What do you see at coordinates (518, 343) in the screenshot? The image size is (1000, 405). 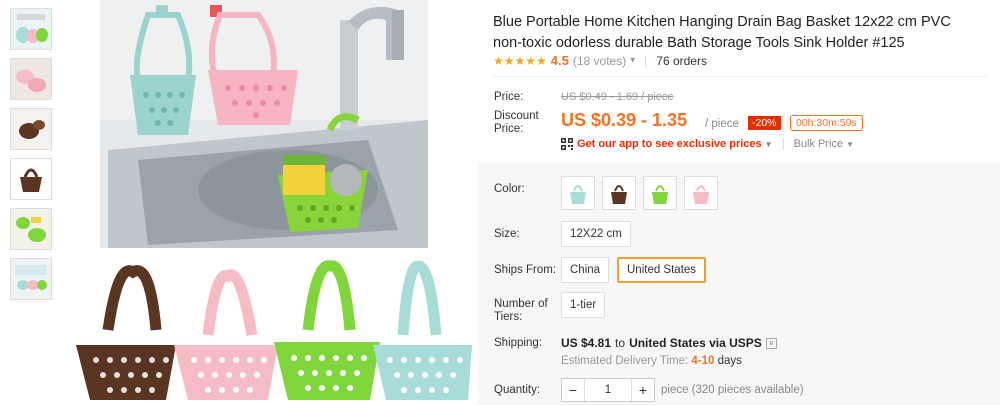 I see `shipping-label: Shipping:` at bounding box center [518, 343].